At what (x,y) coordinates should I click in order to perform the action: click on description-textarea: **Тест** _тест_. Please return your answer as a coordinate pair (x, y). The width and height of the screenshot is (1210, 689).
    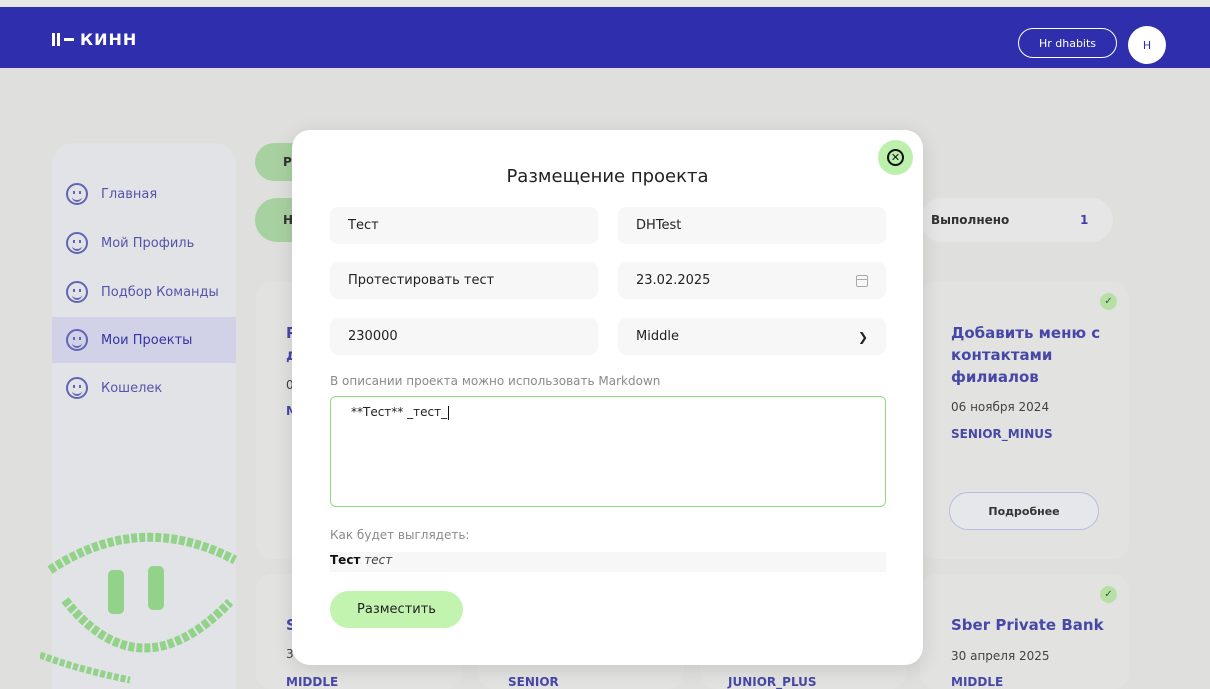
    Looking at the image, I should click on (608, 451).